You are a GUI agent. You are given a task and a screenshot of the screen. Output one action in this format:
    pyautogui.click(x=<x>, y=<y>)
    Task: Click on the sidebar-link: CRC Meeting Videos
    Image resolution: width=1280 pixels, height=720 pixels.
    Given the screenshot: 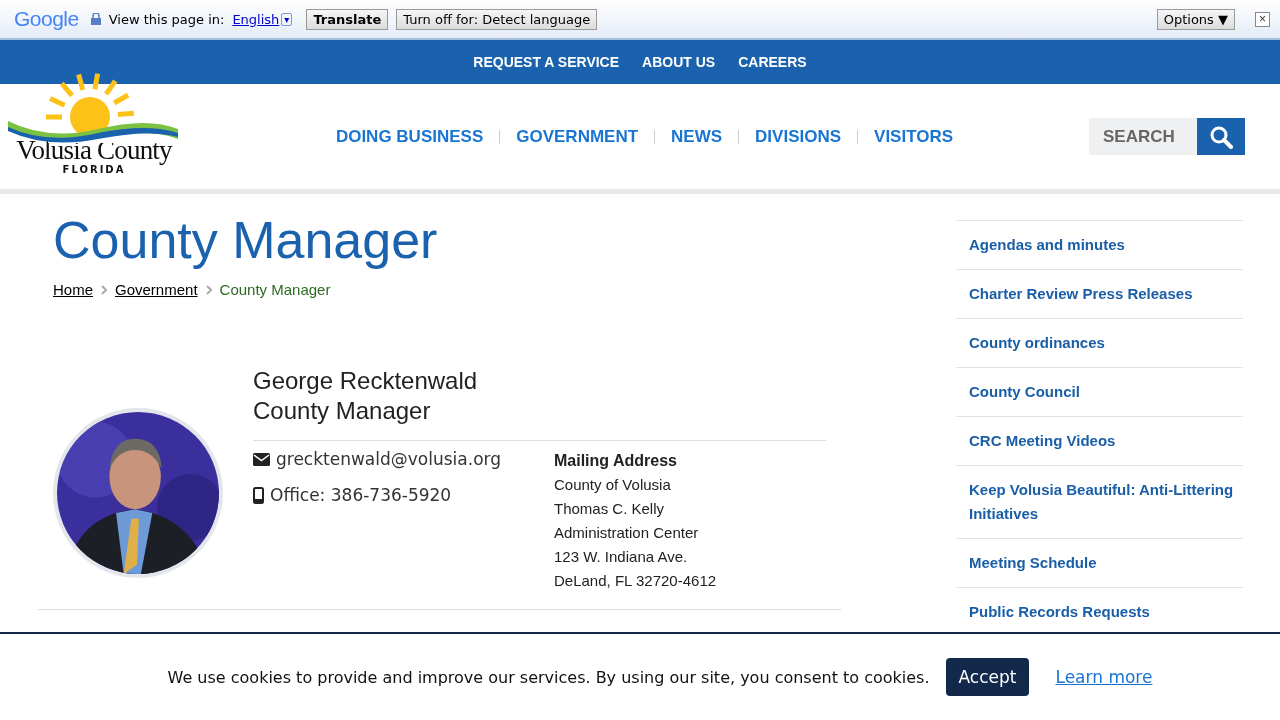 What is the action you would take?
    pyautogui.click(x=1099, y=441)
    